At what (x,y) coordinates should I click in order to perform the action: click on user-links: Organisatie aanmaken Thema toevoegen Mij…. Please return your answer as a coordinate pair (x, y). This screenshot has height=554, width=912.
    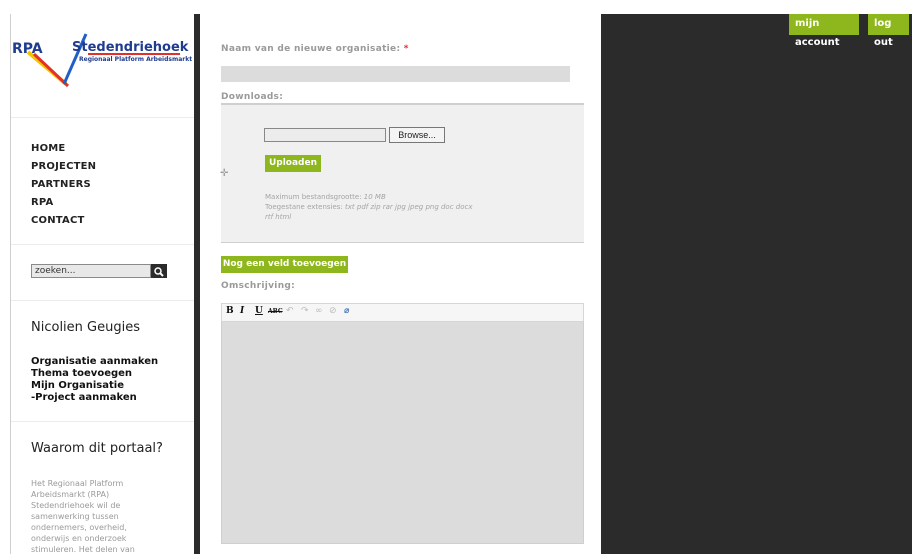
    Looking at the image, I should click on (94, 380).